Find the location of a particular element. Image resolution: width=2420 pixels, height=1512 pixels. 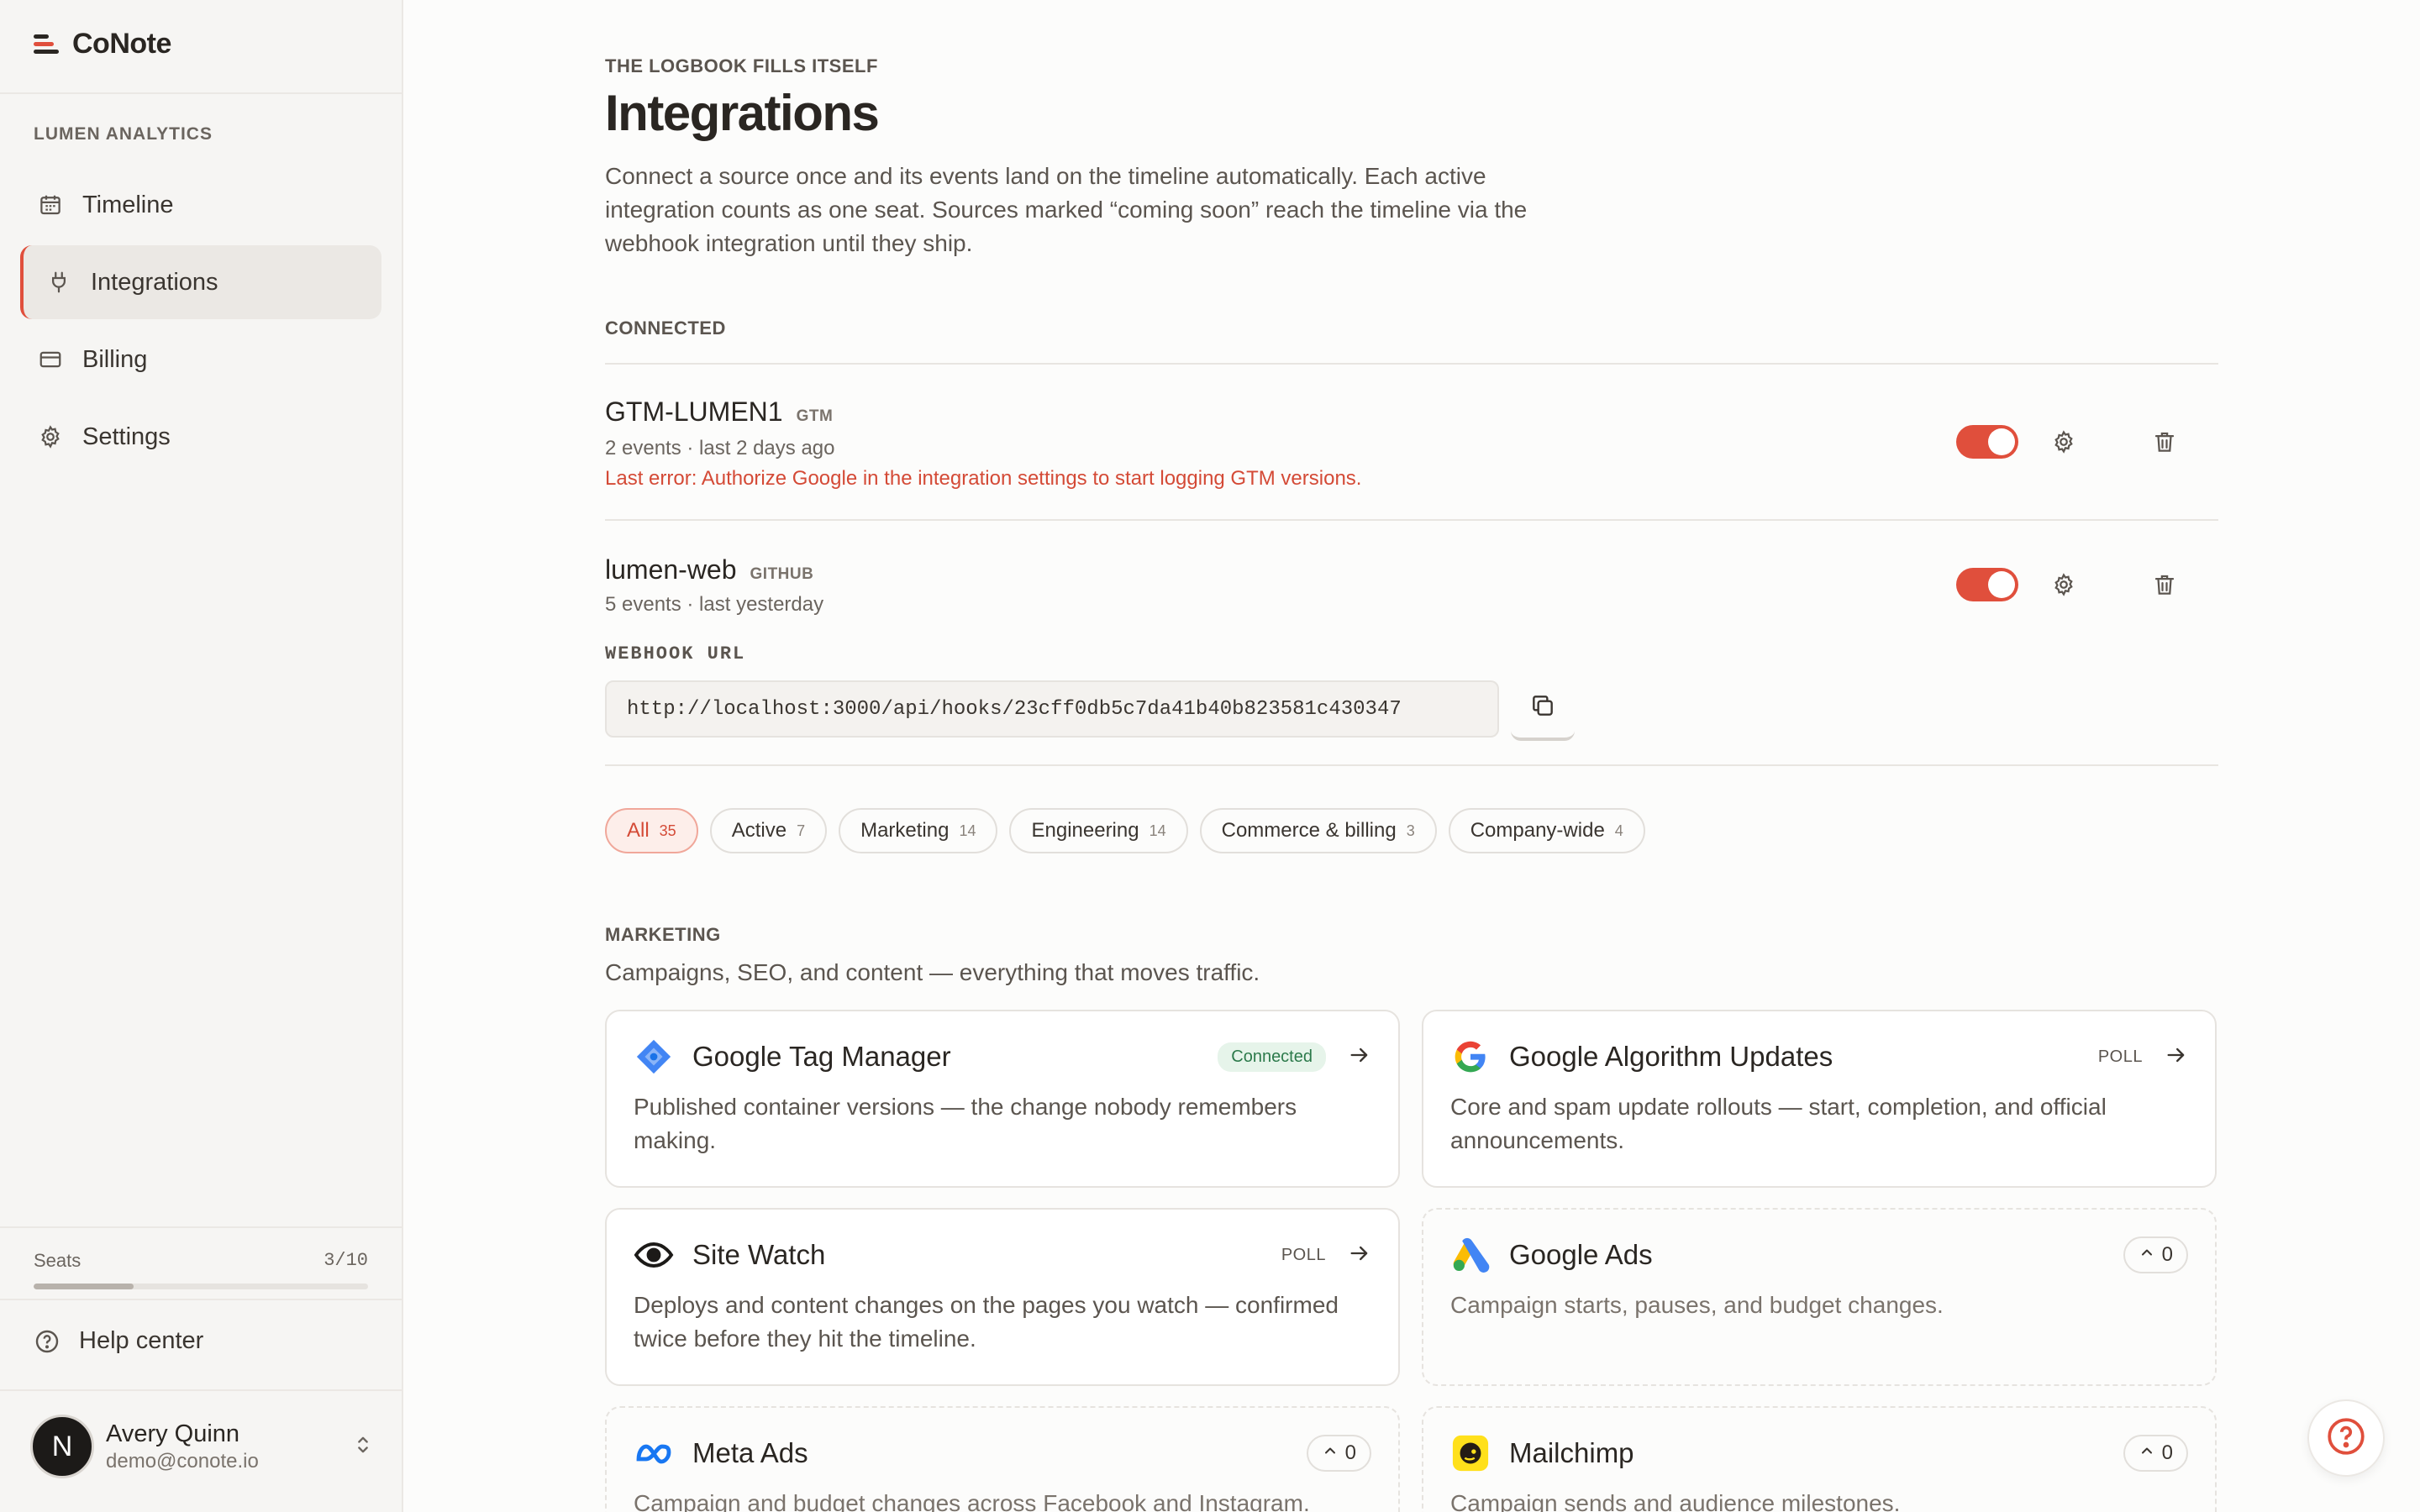

filter-engineering: Engineering 14 is located at coordinates (1098, 830).